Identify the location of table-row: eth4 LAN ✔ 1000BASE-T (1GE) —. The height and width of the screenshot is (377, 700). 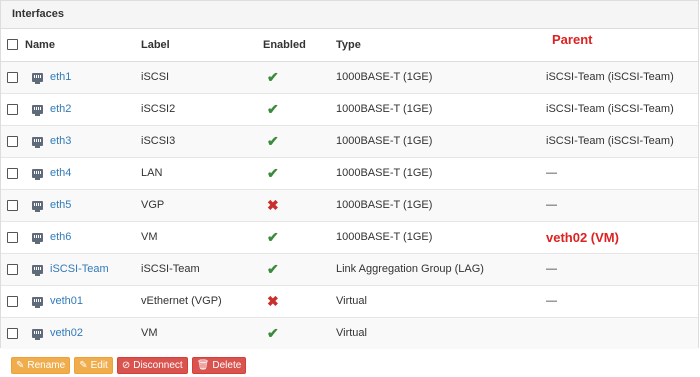
(349, 173).